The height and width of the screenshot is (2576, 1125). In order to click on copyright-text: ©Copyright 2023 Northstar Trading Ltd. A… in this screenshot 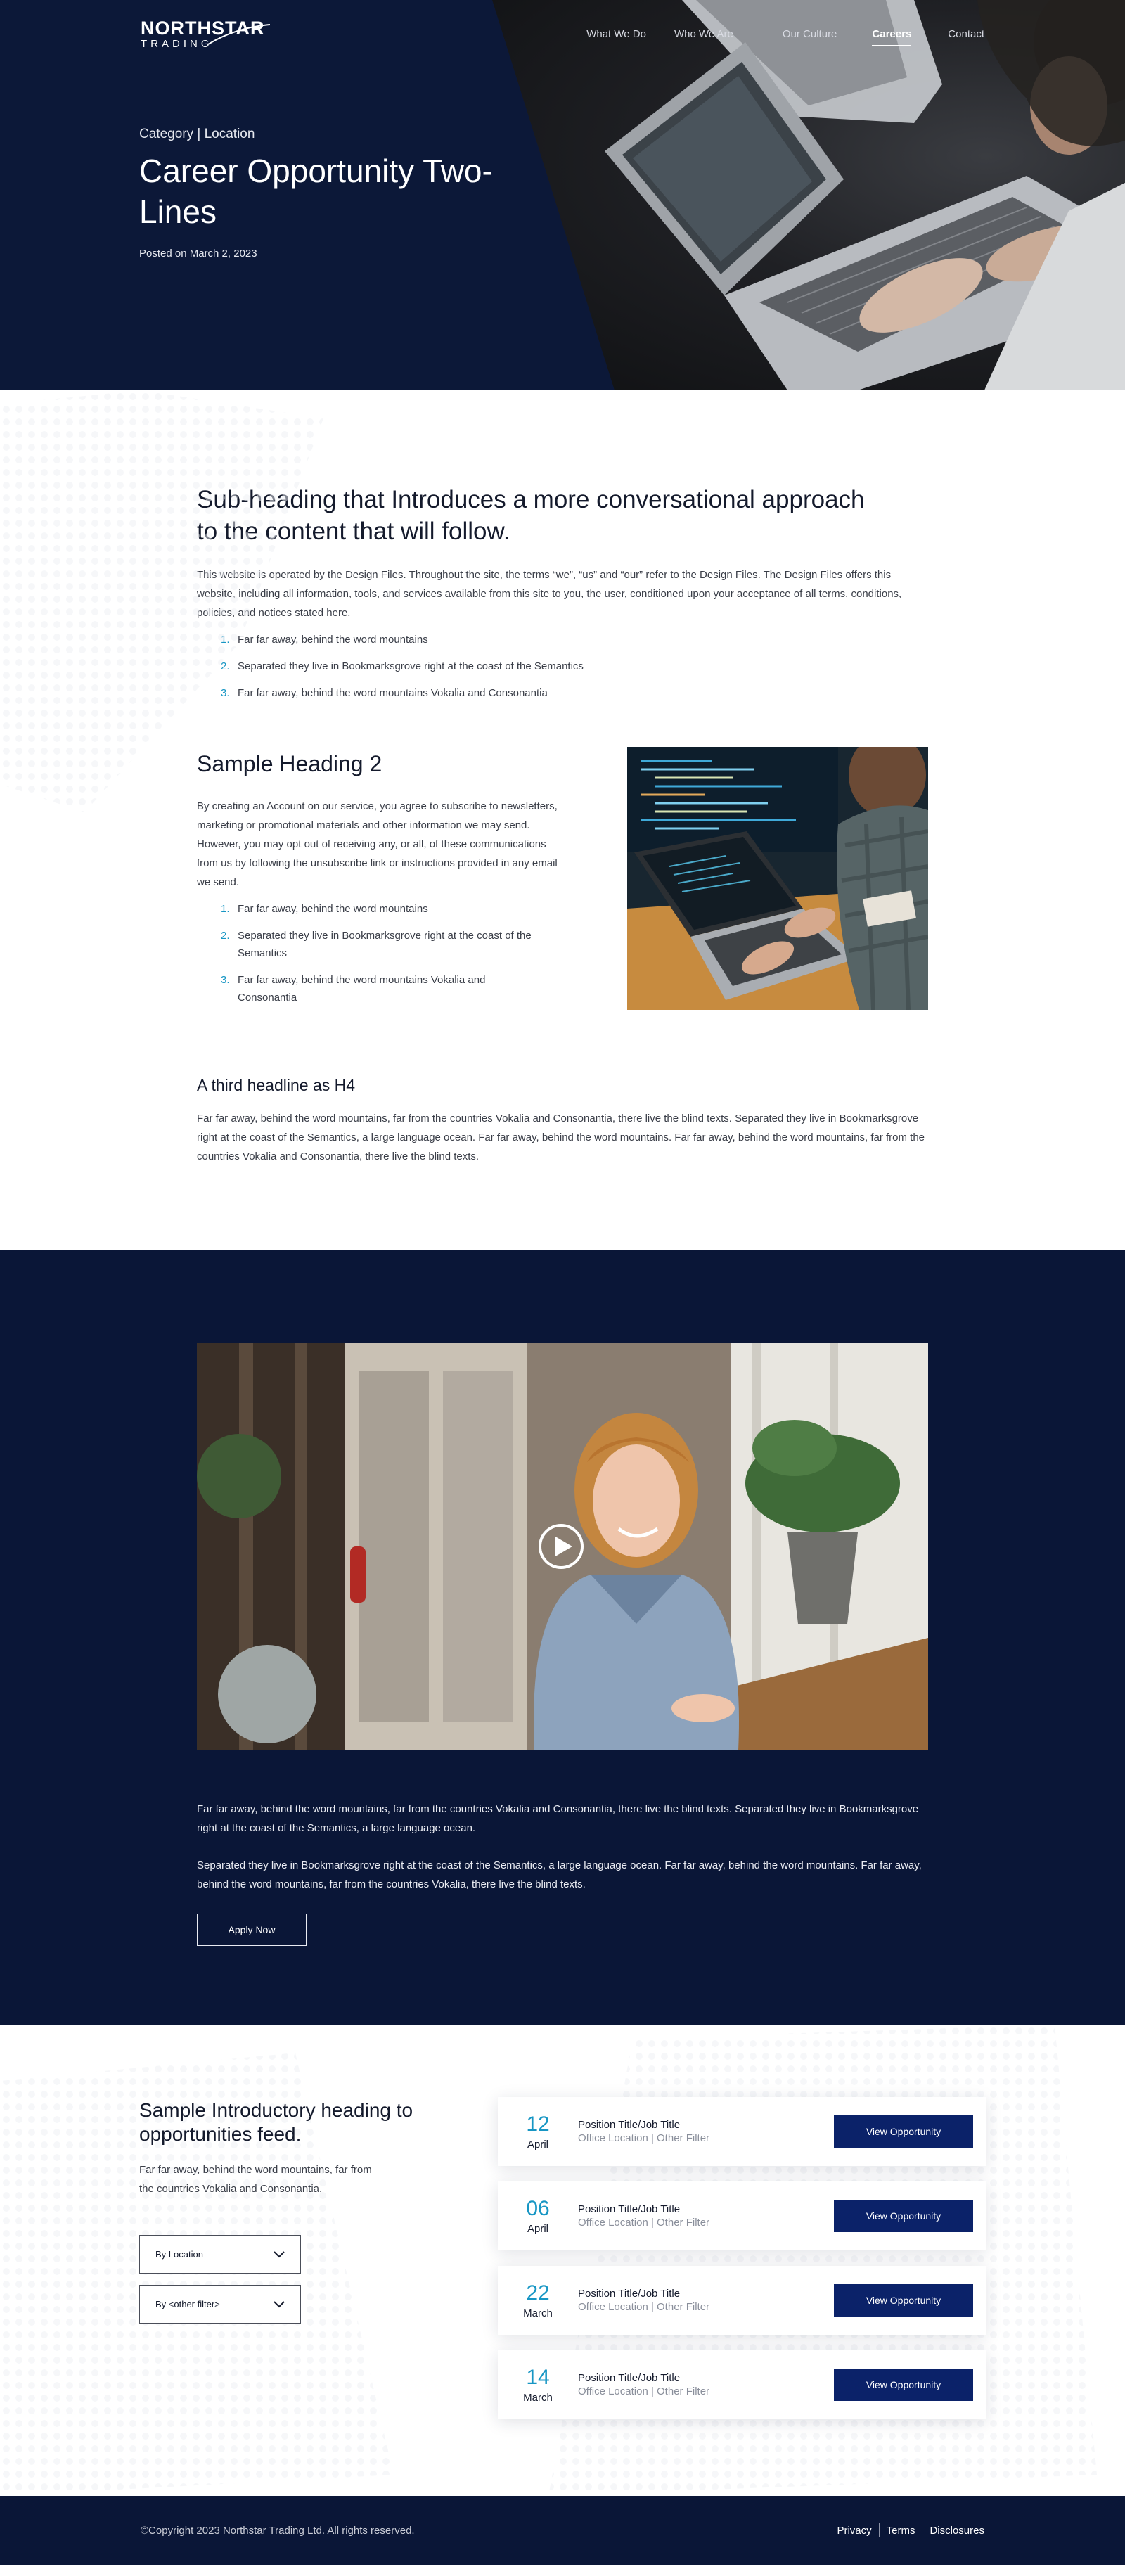, I will do `click(278, 2530)`.